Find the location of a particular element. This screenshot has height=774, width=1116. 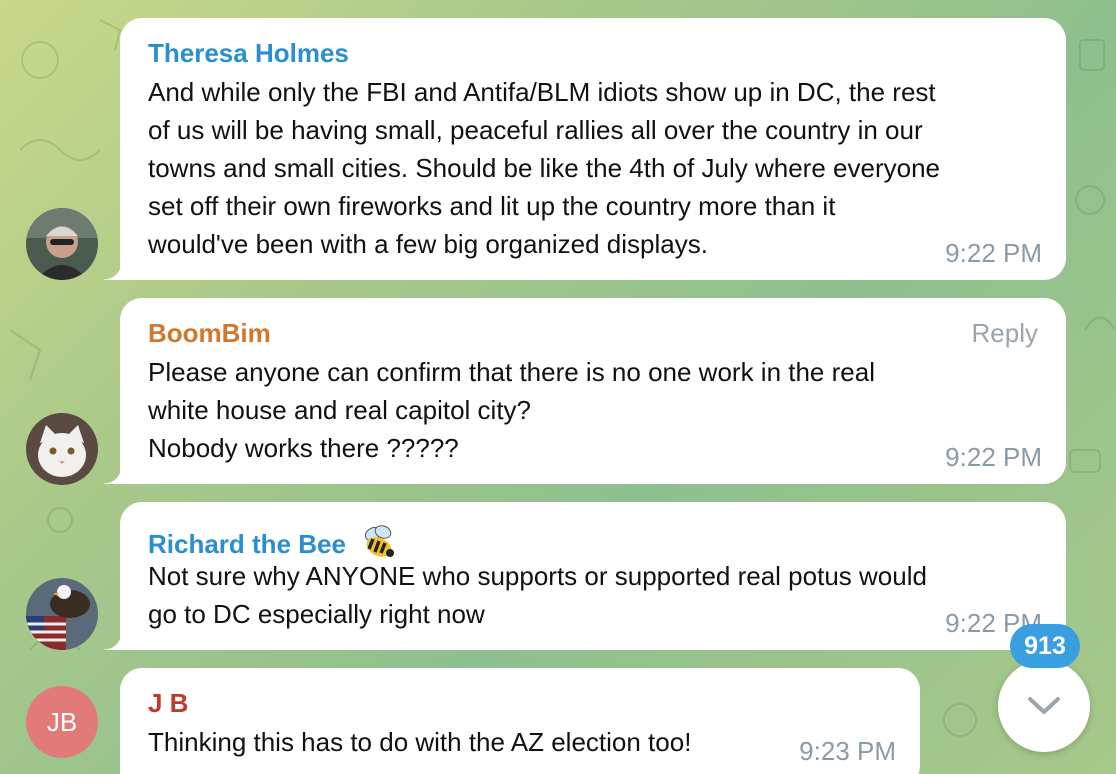

avatar-initials: JB is located at coordinates (62, 721).